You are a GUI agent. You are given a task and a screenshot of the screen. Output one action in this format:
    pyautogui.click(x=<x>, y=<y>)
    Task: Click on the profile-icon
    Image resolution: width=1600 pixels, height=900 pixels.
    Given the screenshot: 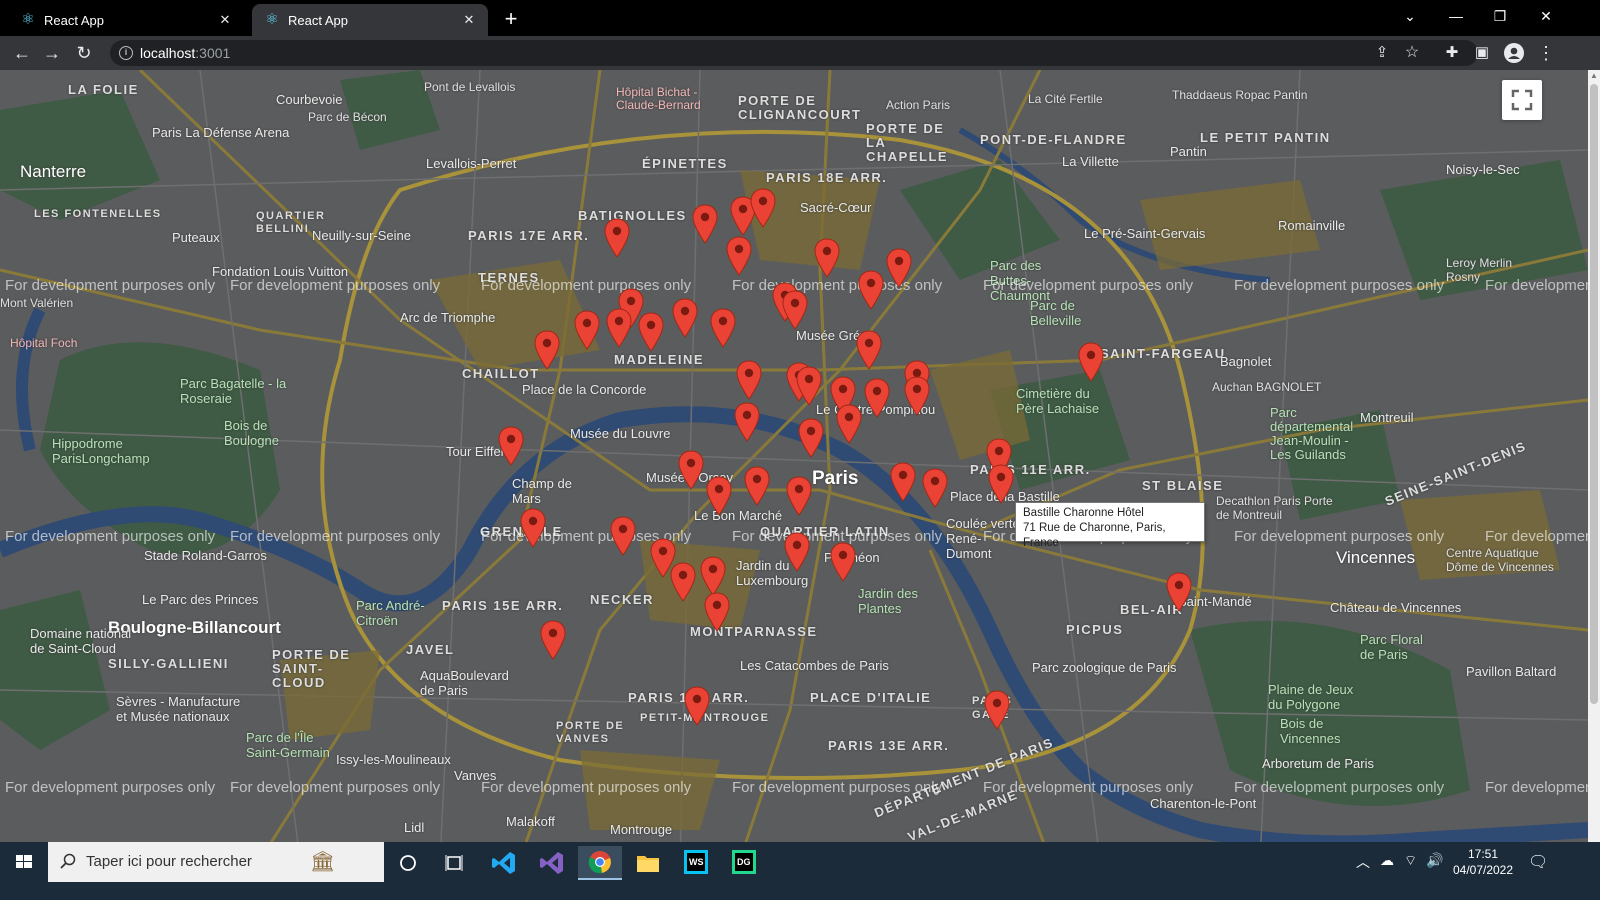 What is the action you would take?
    pyautogui.click(x=1514, y=53)
    